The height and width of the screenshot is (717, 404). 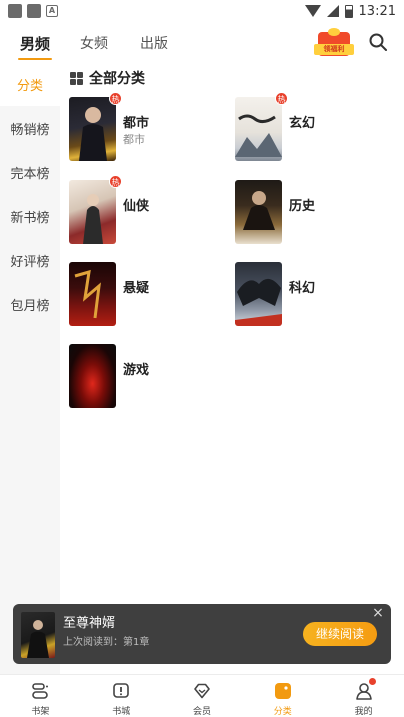 What do you see at coordinates (30, 84) in the screenshot?
I see `sidebar-item-category: 分类` at bounding box center [30, 84].